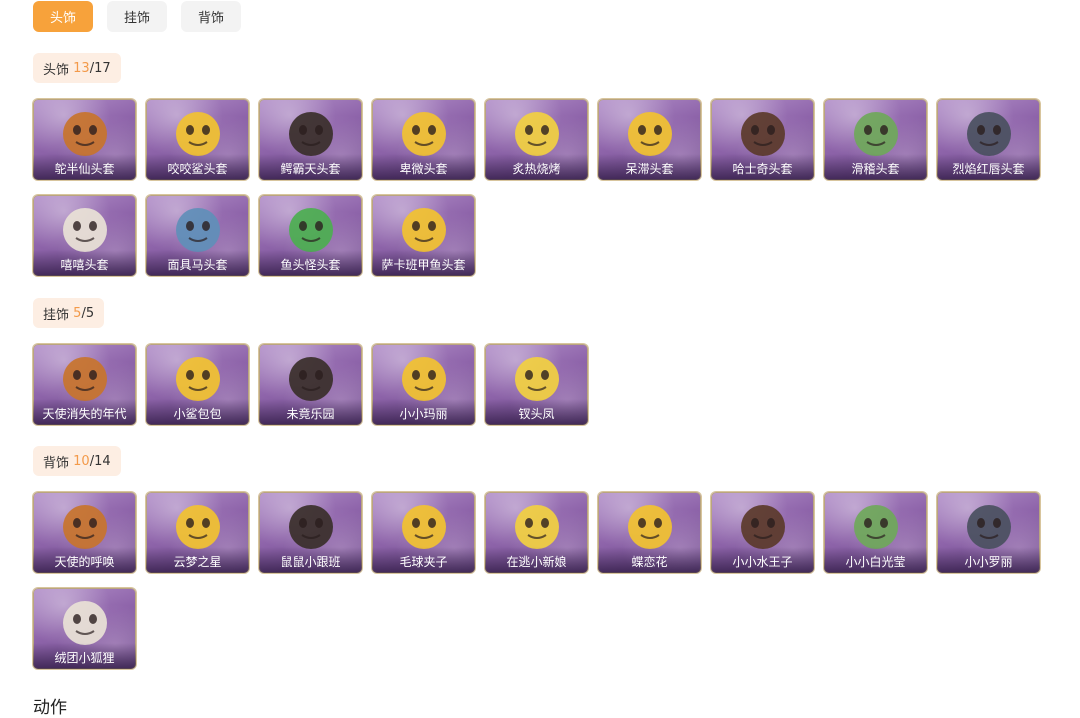  Describe the element at coordinates (77, 313) in the screenshot. I see `owned-count: 5` at that location.